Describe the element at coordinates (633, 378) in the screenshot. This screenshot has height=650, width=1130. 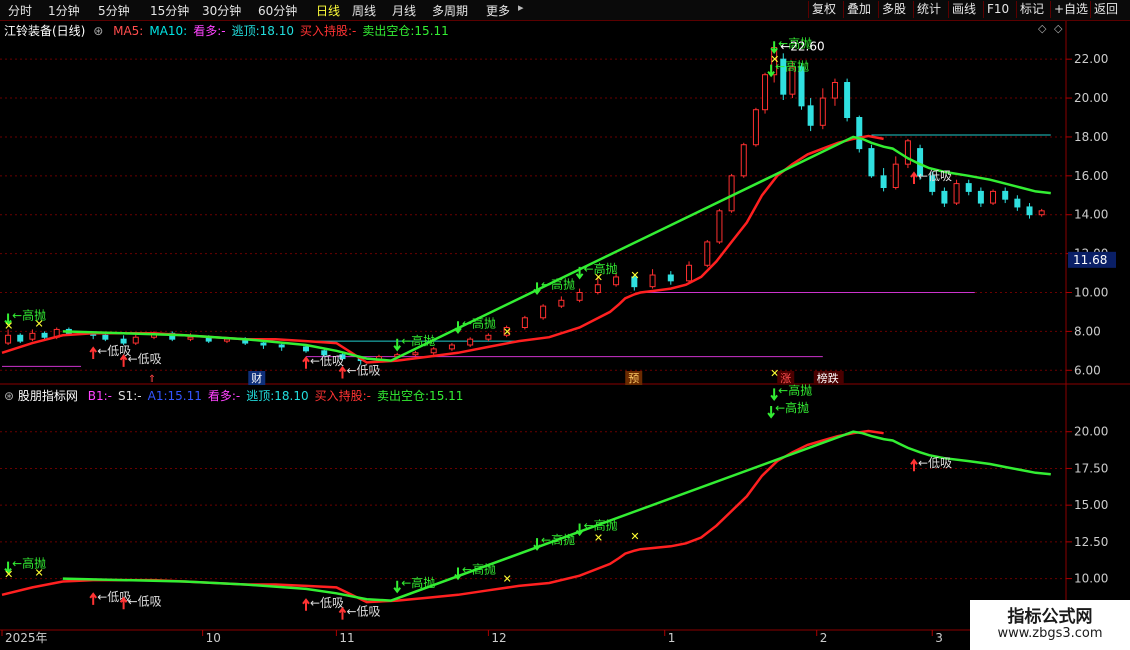
I see `event-tag-1: 预` at that location.